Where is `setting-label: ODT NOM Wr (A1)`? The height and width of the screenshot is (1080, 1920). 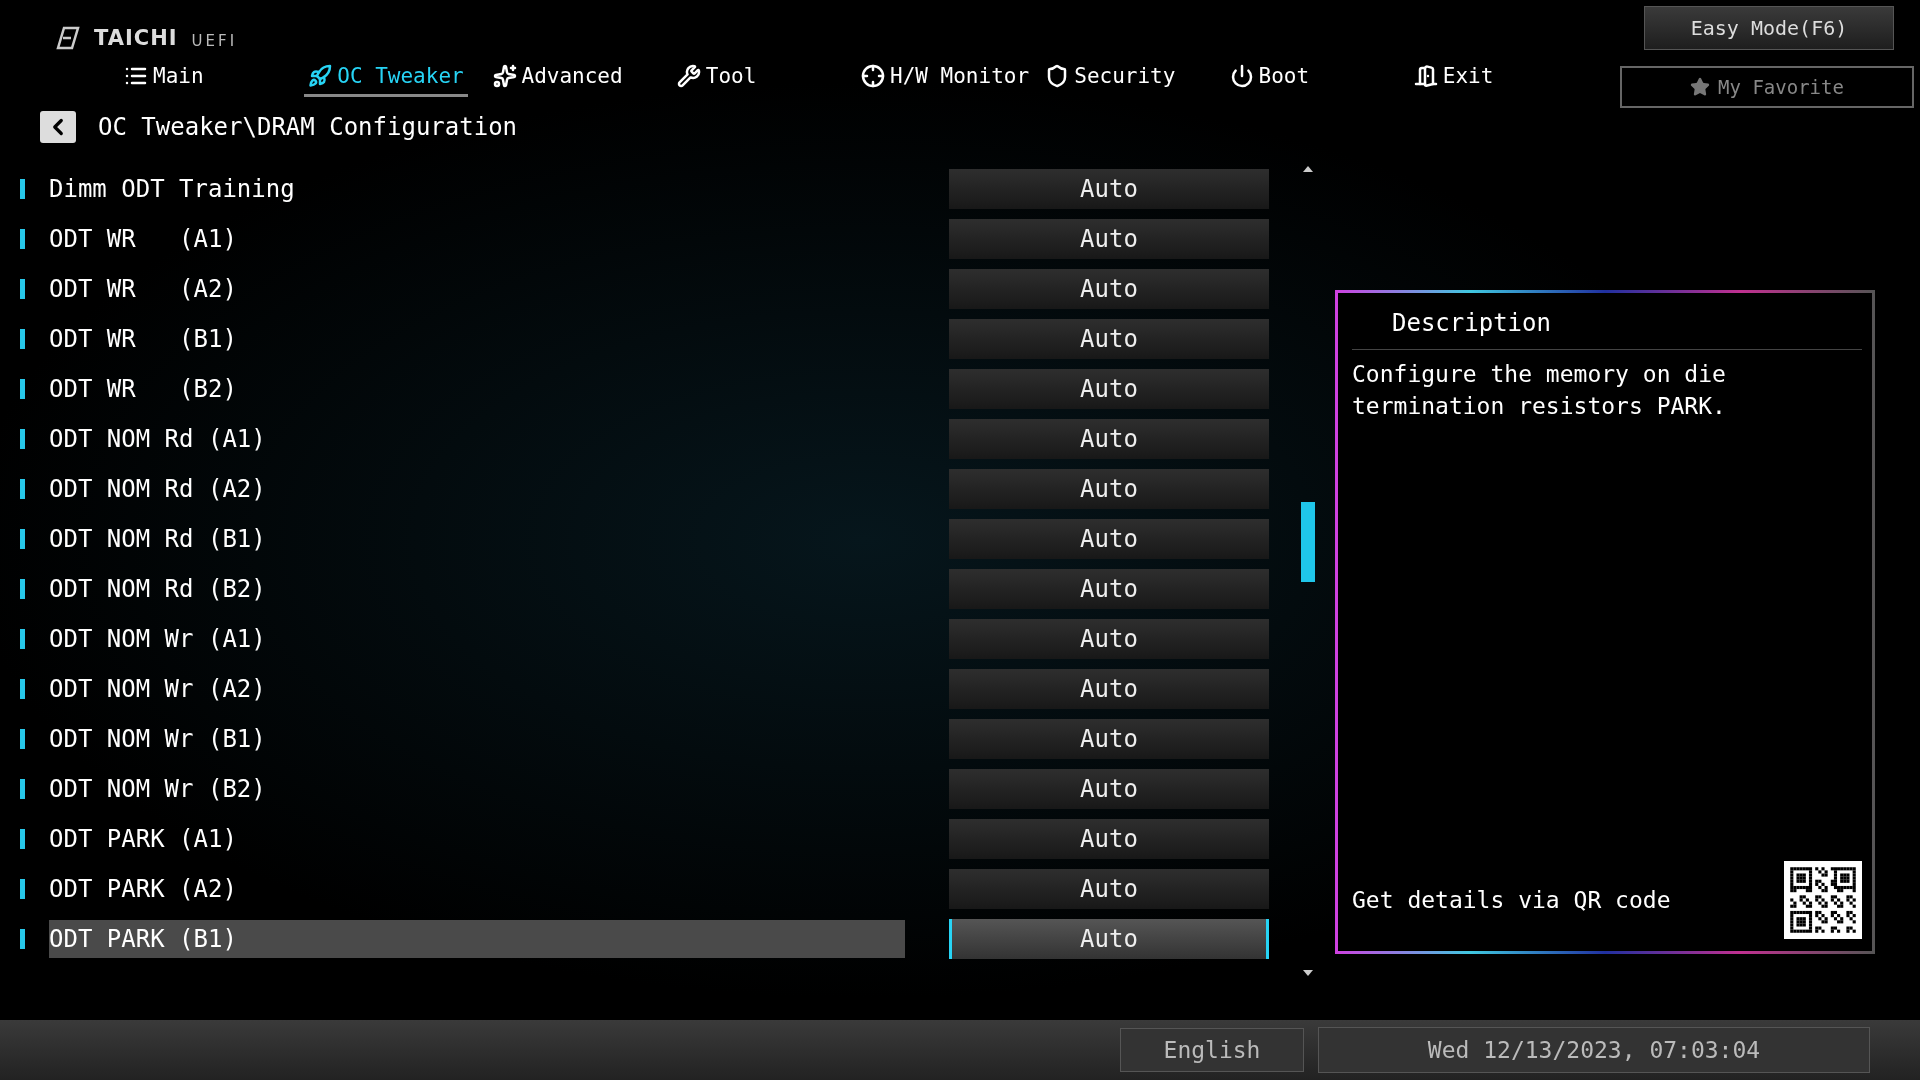
setting-label: ODT NOM Wr (A1) is located at coordinates (477, 639).